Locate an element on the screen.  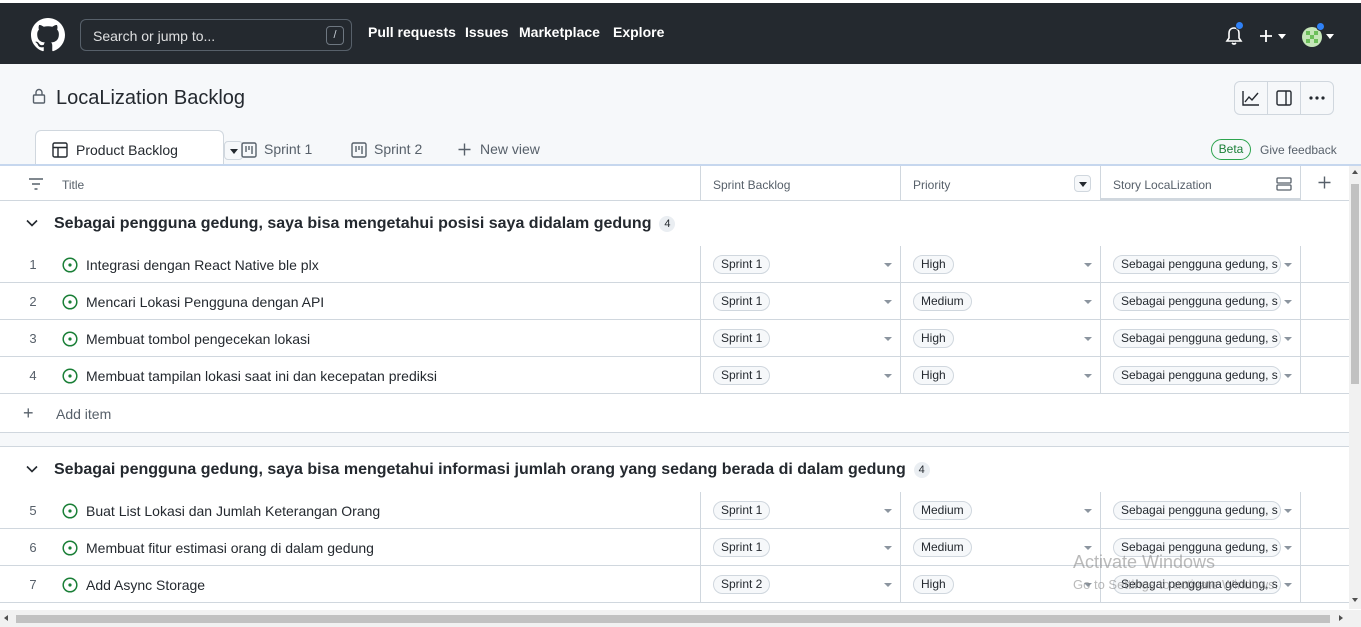
horizontal-scroll-thumb is located at coordinates (673, 619).